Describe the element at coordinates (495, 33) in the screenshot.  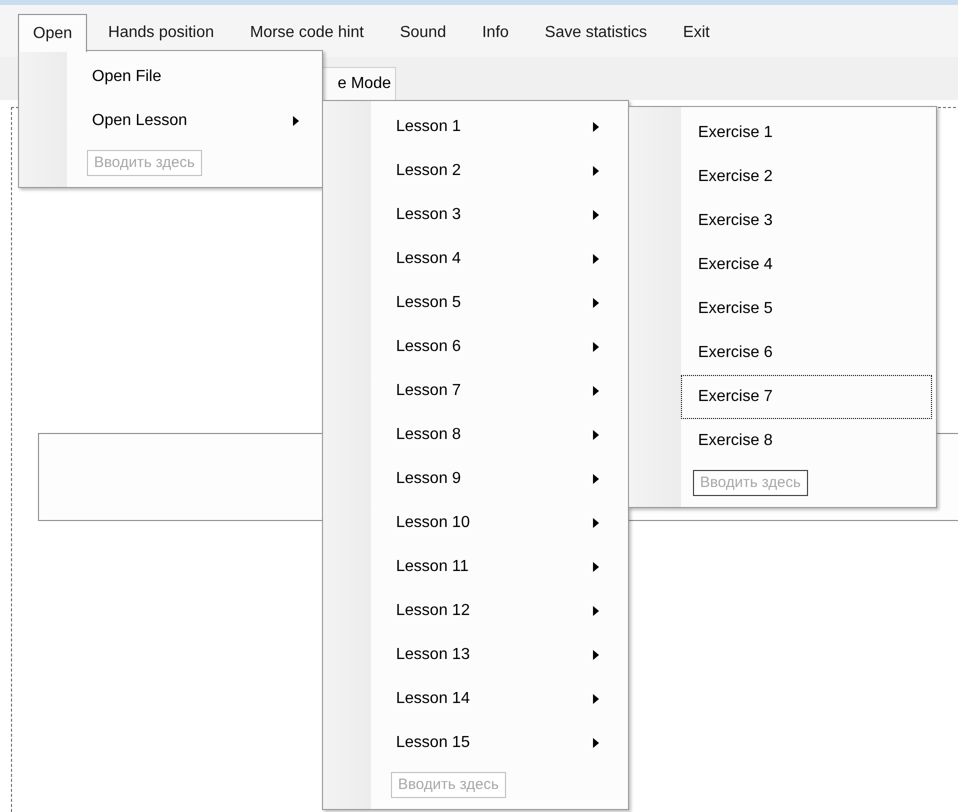
I see `menu-bar-item: Info` at that location.